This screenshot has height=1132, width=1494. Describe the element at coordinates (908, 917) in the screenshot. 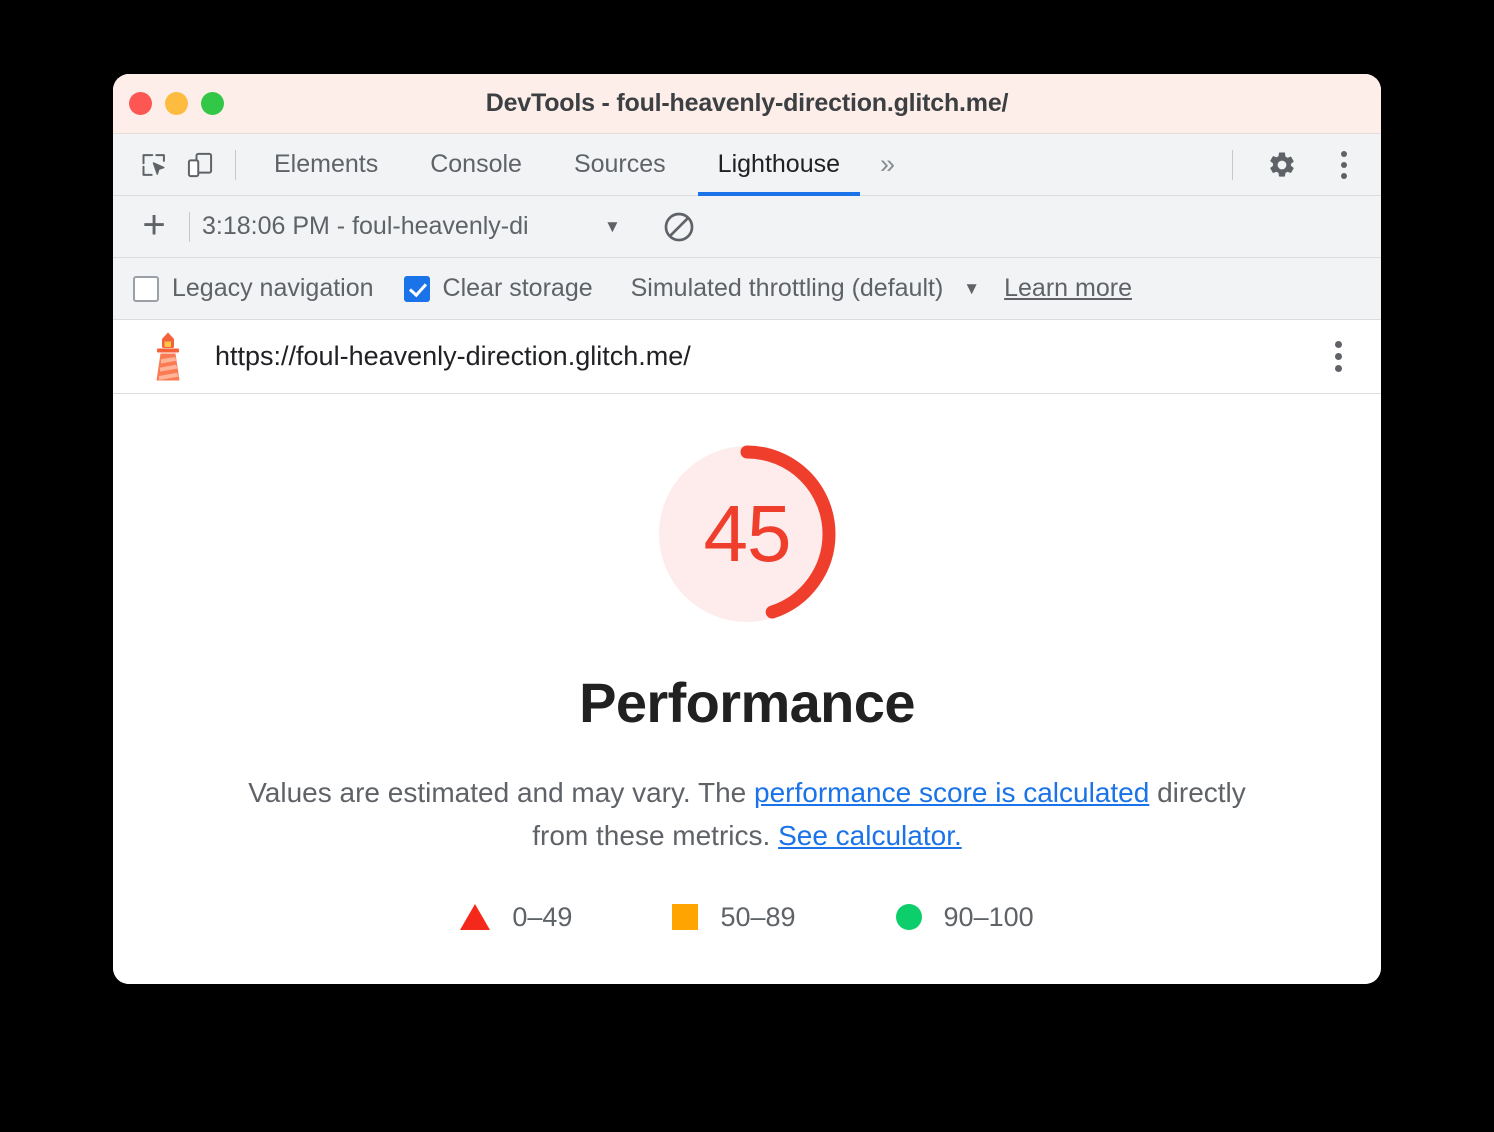

I see `circle-icon` at that location.